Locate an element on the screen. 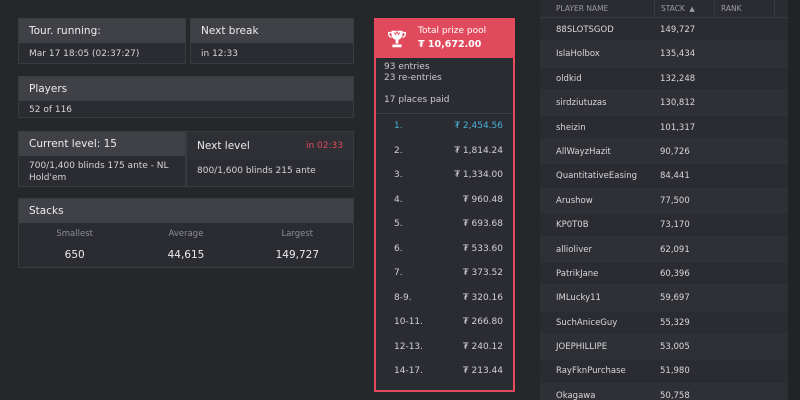 Image resolution: width=800 pixels, height=400 pixels. player-stack: 101,317 is located at coordinates (678, 127).